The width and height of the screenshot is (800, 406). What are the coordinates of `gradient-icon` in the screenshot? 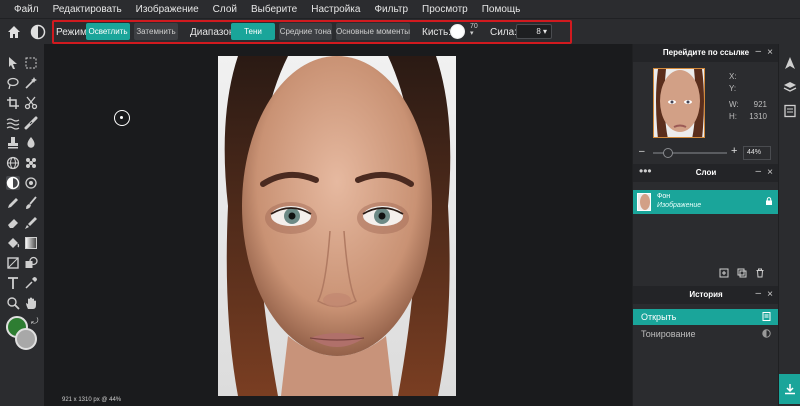 It's located at (31, 243).